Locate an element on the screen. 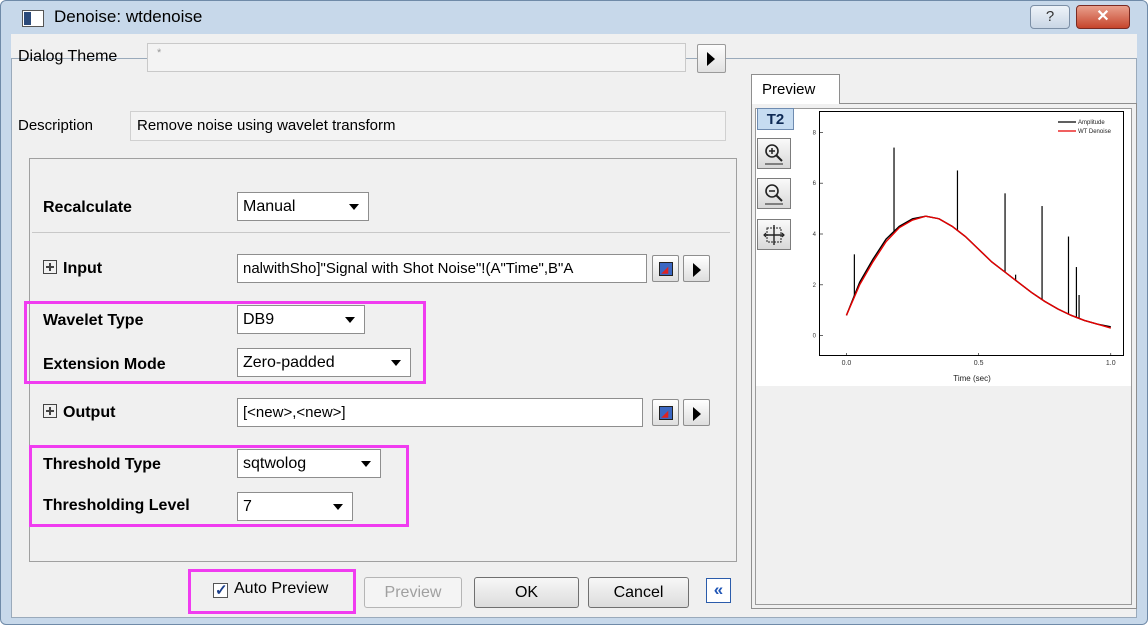 This screenshot has height=625, width=1148. ok-button: OK is located at coordinates (526, 592).